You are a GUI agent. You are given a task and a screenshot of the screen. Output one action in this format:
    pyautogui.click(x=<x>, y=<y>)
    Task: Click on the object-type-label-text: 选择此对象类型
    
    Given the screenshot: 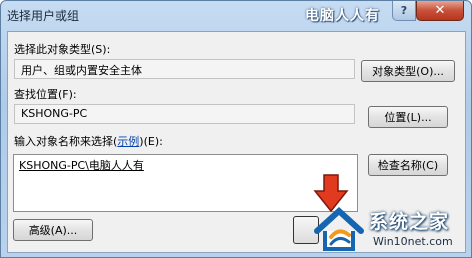 What is the action you would take?
    pyautogui.click(x=52, y=49)
    